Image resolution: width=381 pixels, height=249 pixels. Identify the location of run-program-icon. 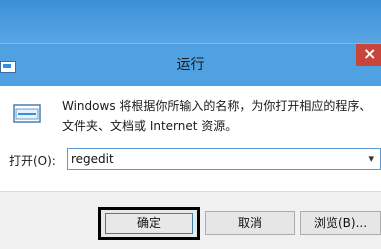
(27, 113).